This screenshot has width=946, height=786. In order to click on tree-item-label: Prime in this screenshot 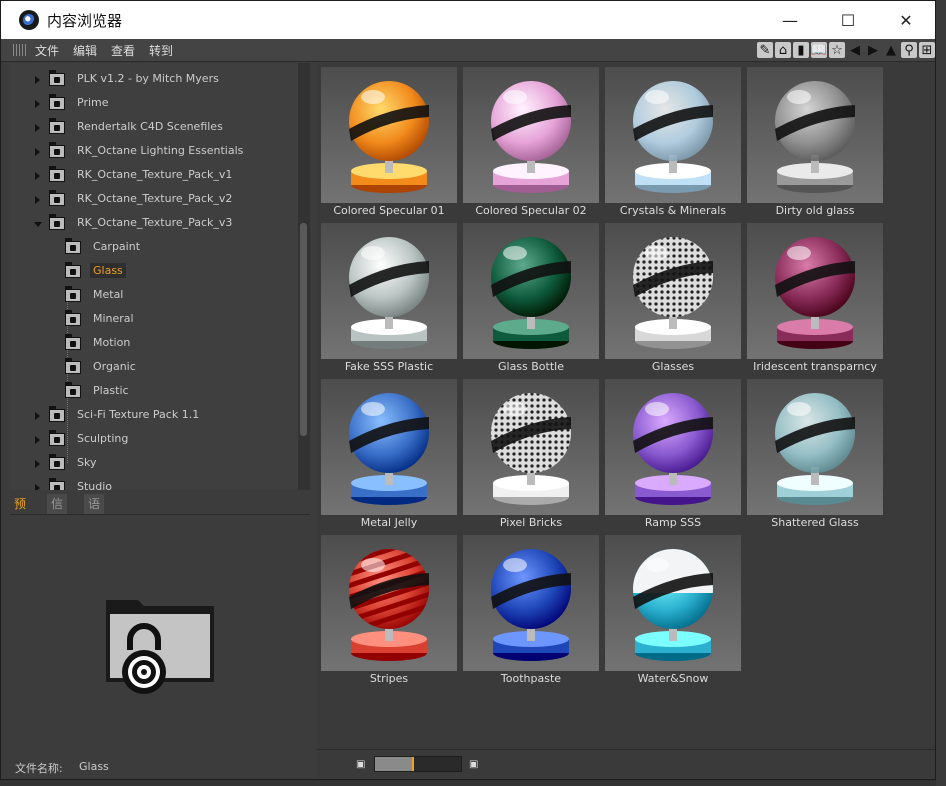, I will do `click(93, 102)`.